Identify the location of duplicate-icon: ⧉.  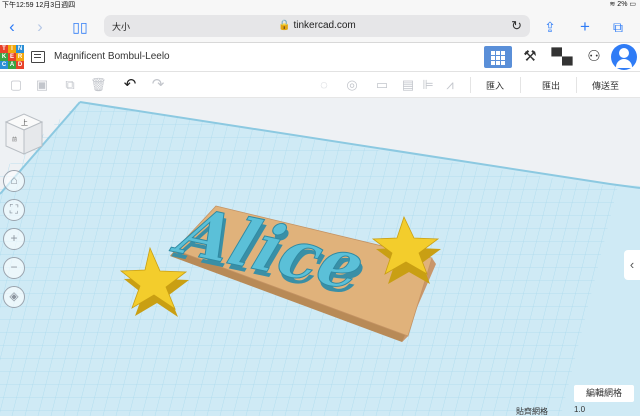
(70, 85).